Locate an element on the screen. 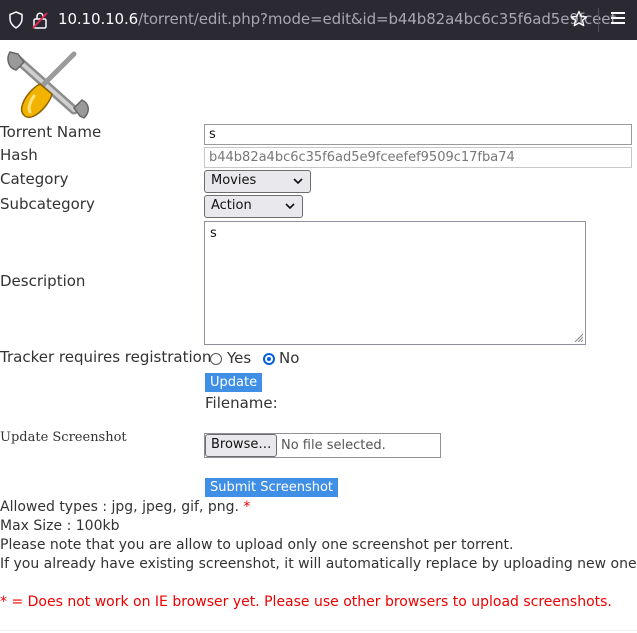  category-label: Category is located at coordinates (34, 179).